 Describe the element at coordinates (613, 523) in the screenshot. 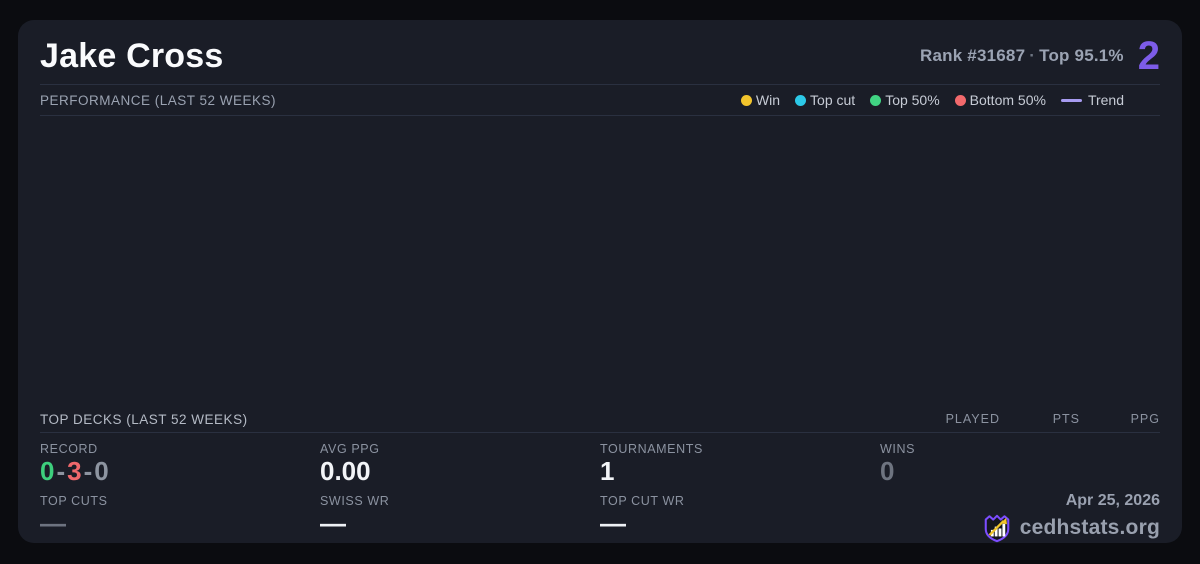

I see `top-cut-wr-value: —` at that location.